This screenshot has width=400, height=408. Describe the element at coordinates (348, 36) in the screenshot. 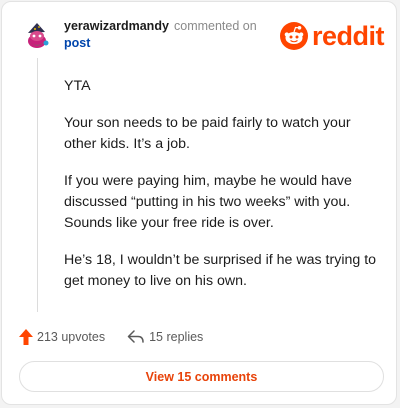

I see `reddit-wordmark: reddit` at that location.